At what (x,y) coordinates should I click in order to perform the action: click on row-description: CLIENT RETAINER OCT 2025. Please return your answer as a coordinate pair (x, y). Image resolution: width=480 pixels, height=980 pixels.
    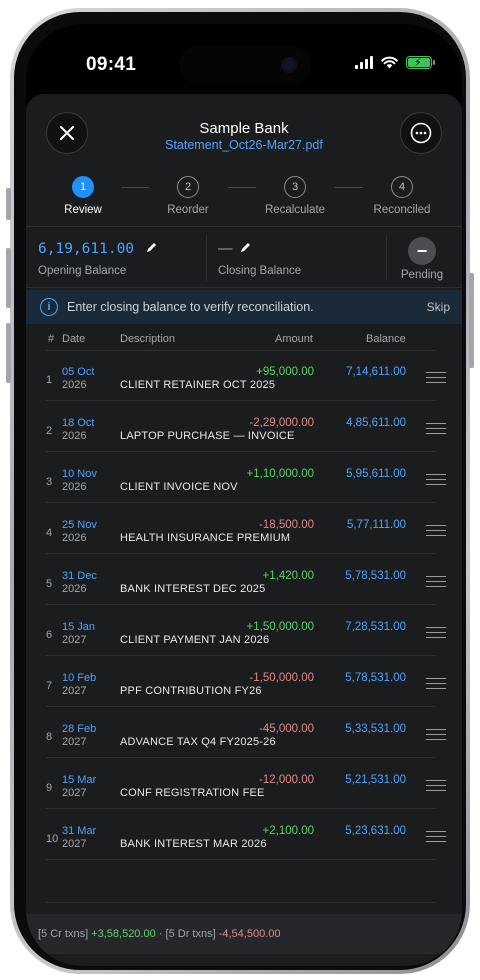
    Looking at the image, I should click on (198, 385).